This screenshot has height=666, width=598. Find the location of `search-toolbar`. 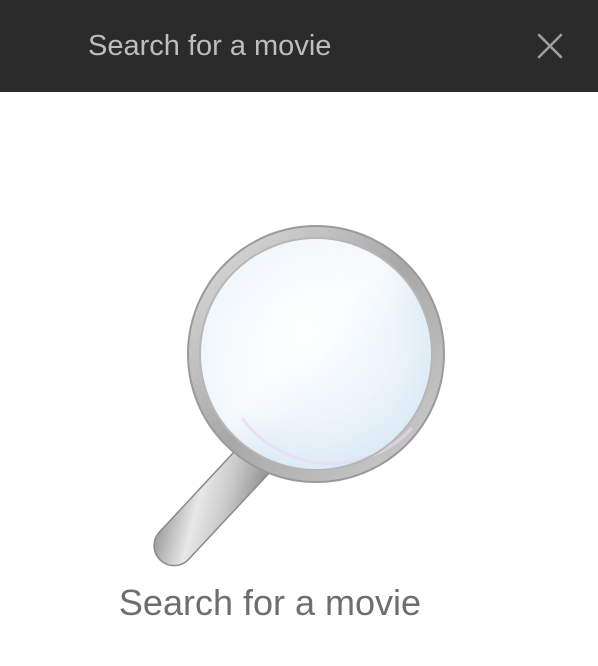

search-toolbar is located at coordinates (299, 46).